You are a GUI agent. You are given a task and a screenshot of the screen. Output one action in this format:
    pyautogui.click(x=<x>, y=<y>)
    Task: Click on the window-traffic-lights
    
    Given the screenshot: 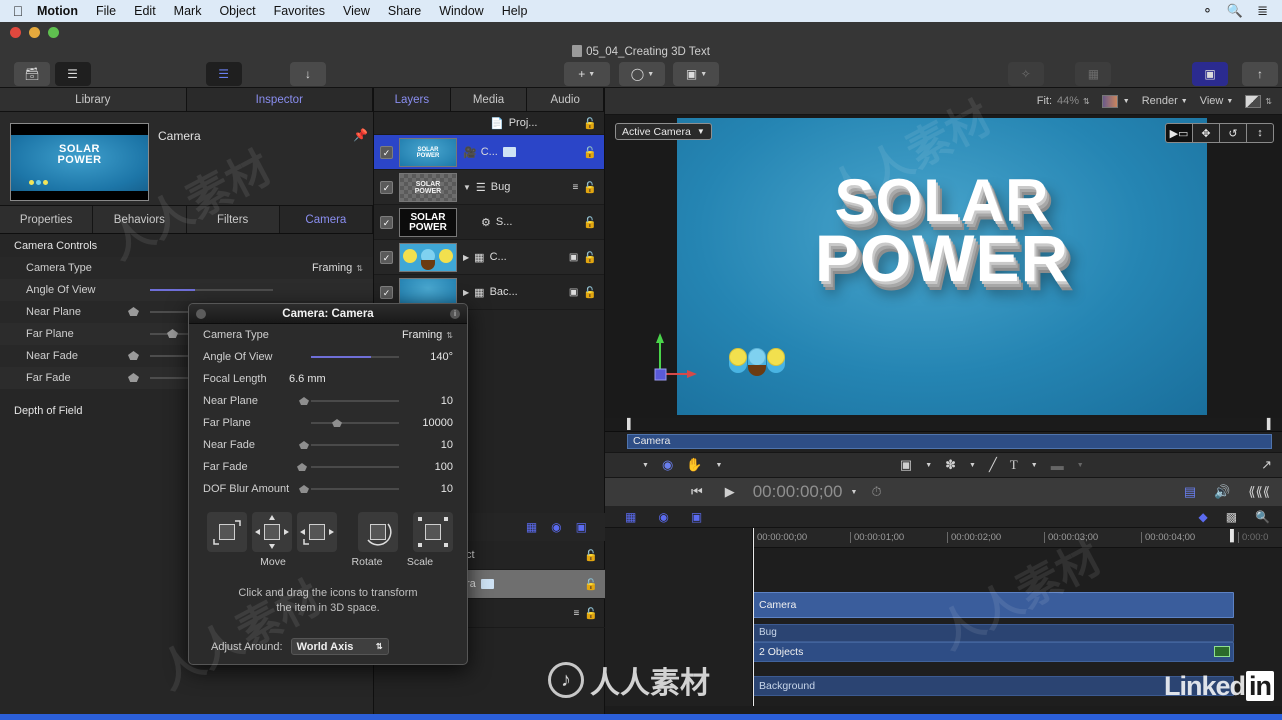 What is the action you would take?
    pyautogui.click(x=34, y=32)
    